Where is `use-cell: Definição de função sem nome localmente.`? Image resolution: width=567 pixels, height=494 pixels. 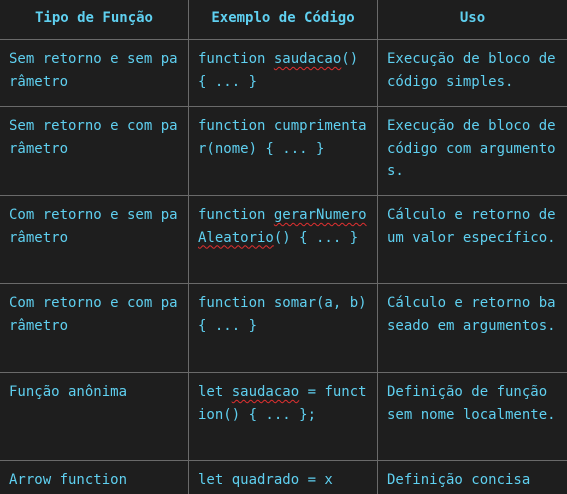
use-cell: Definição de função sem nome localmente. is located at coordinates (471, 403).